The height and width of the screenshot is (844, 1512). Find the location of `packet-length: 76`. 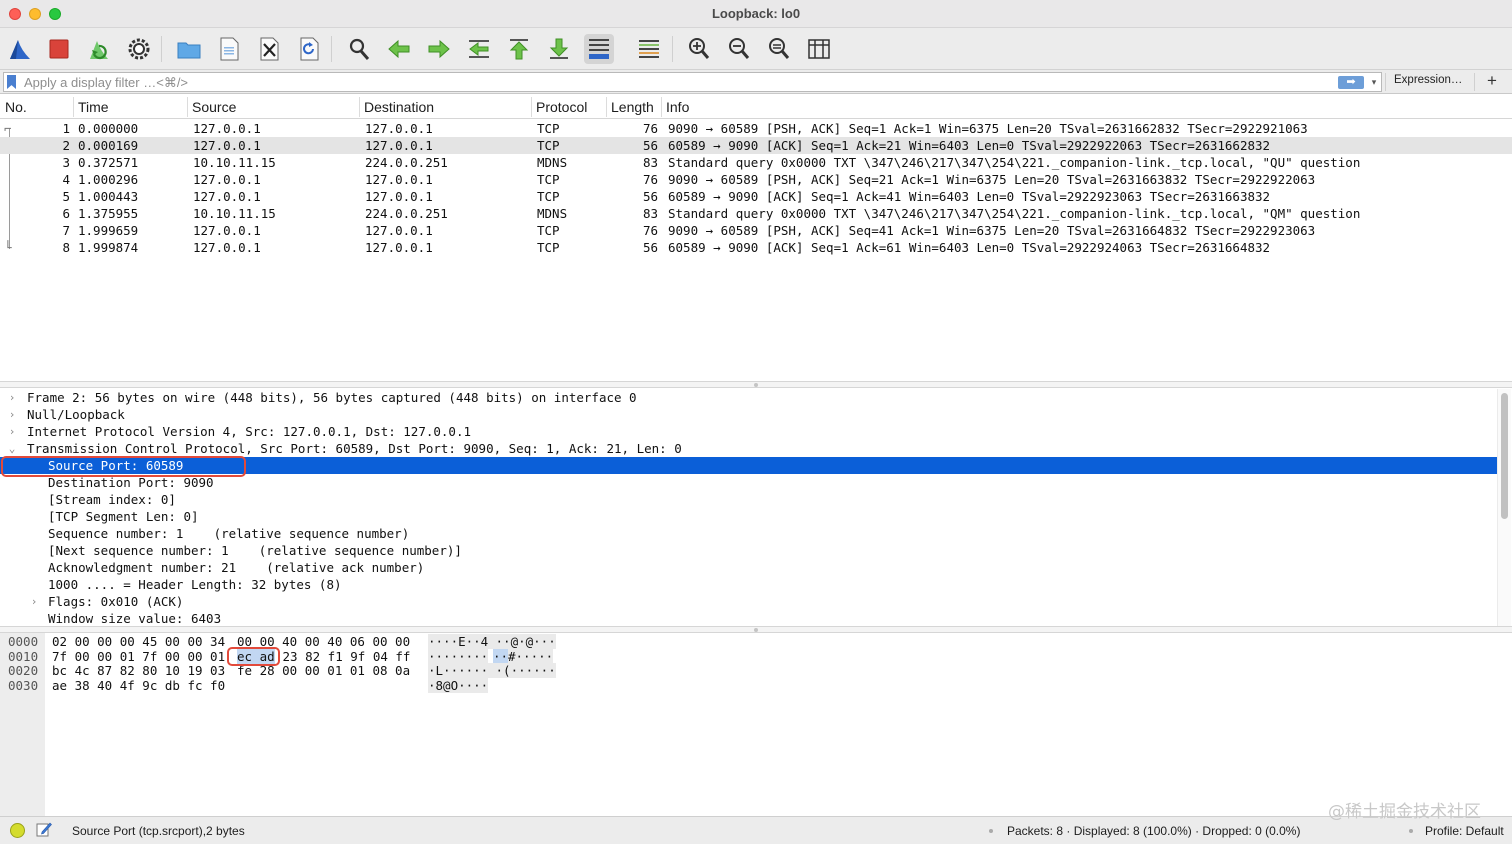

packet-length: 76 is located at coordinates (650, 128).